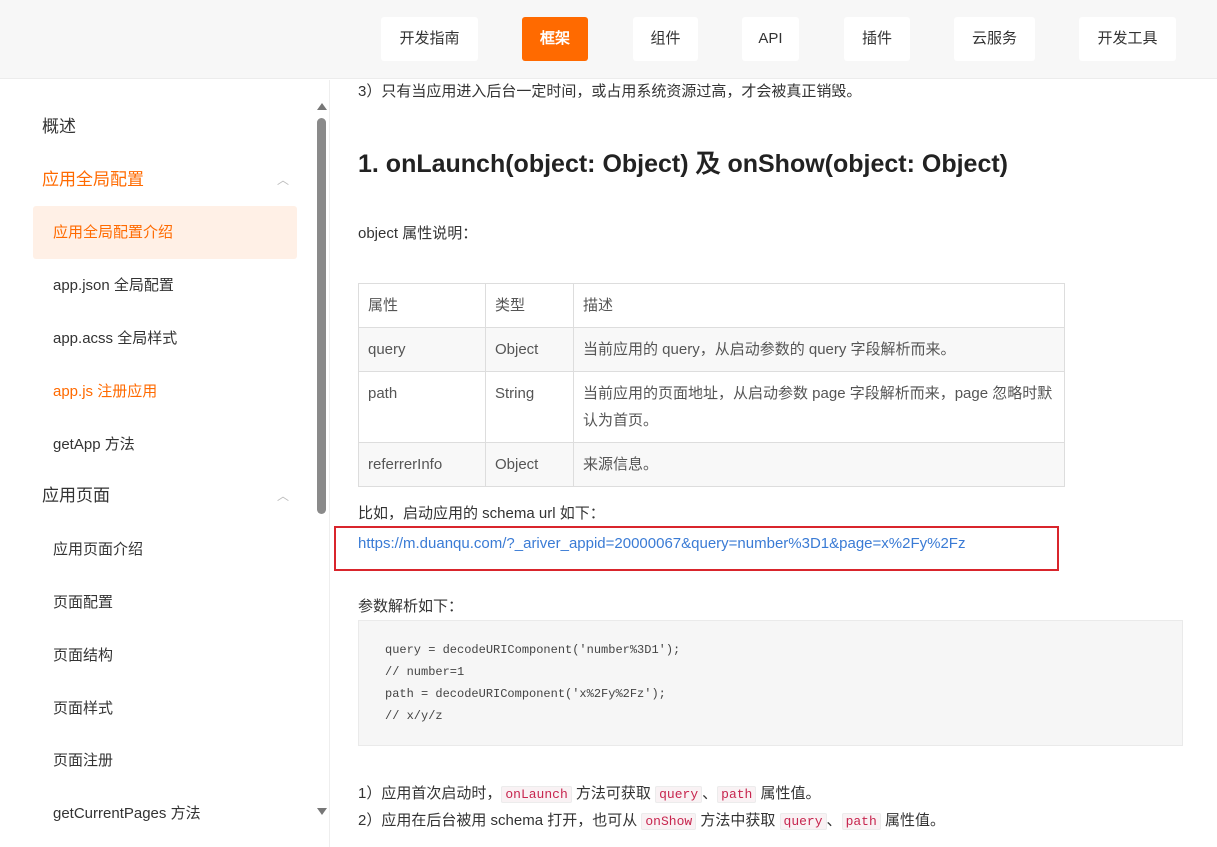 This screenshot has width=1217, height=847. What do you see at coordinates (819, 305) in the screenshot?
I see `table-header: 描述` at bounding box center [819, 305].